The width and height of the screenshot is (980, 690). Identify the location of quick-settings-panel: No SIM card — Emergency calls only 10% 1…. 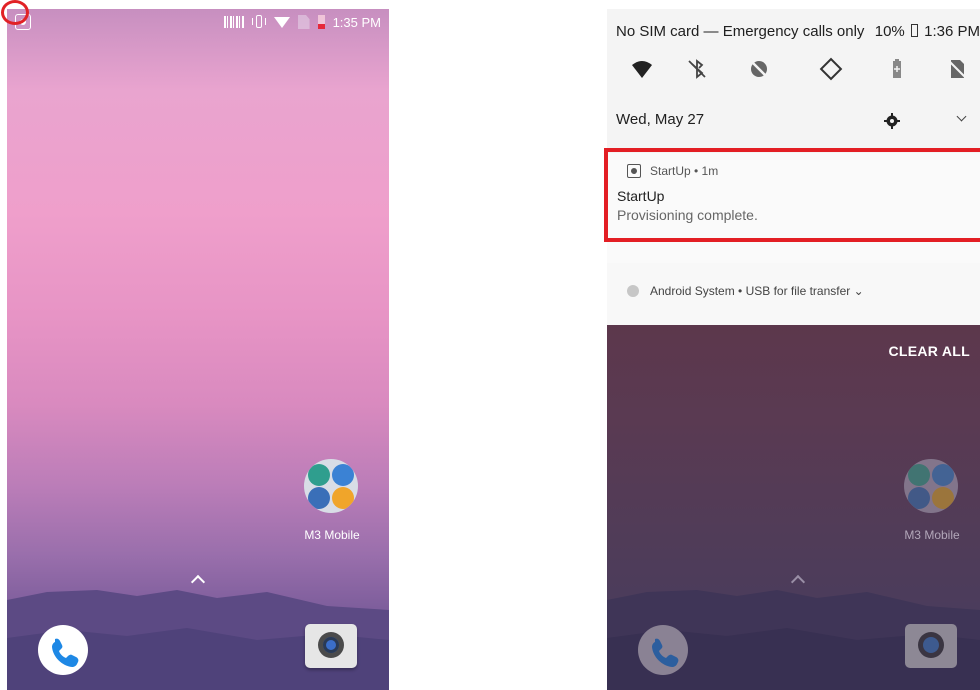
(793, 81).